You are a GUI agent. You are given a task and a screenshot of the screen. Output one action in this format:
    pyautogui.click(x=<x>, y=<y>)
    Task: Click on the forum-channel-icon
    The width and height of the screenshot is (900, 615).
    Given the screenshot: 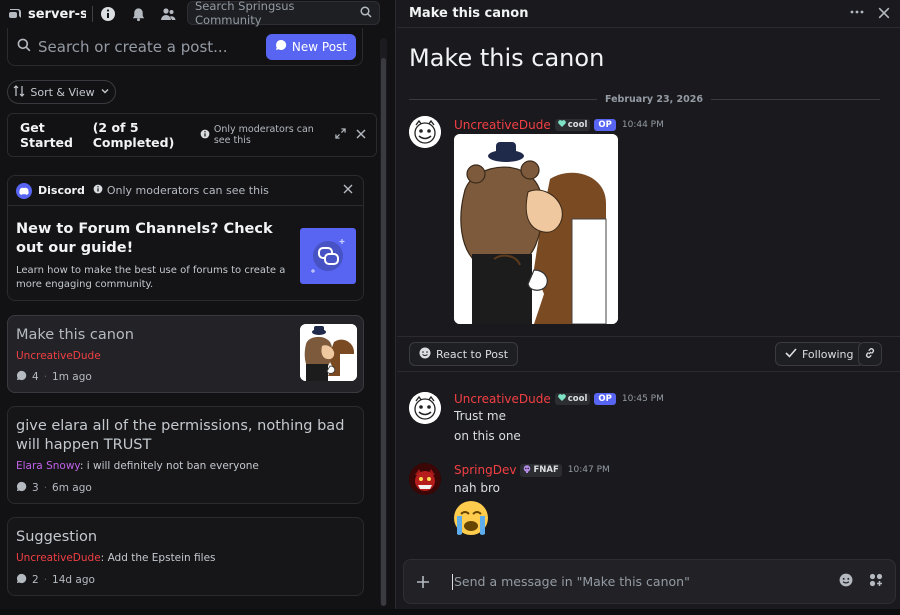 What is the action you would take?
    pyautogui.click(x=15, y=14)
    